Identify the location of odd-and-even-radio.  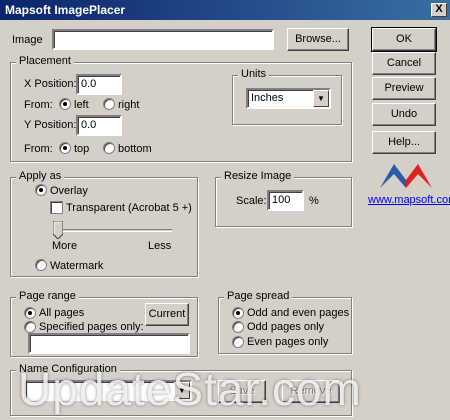
(238, 313).